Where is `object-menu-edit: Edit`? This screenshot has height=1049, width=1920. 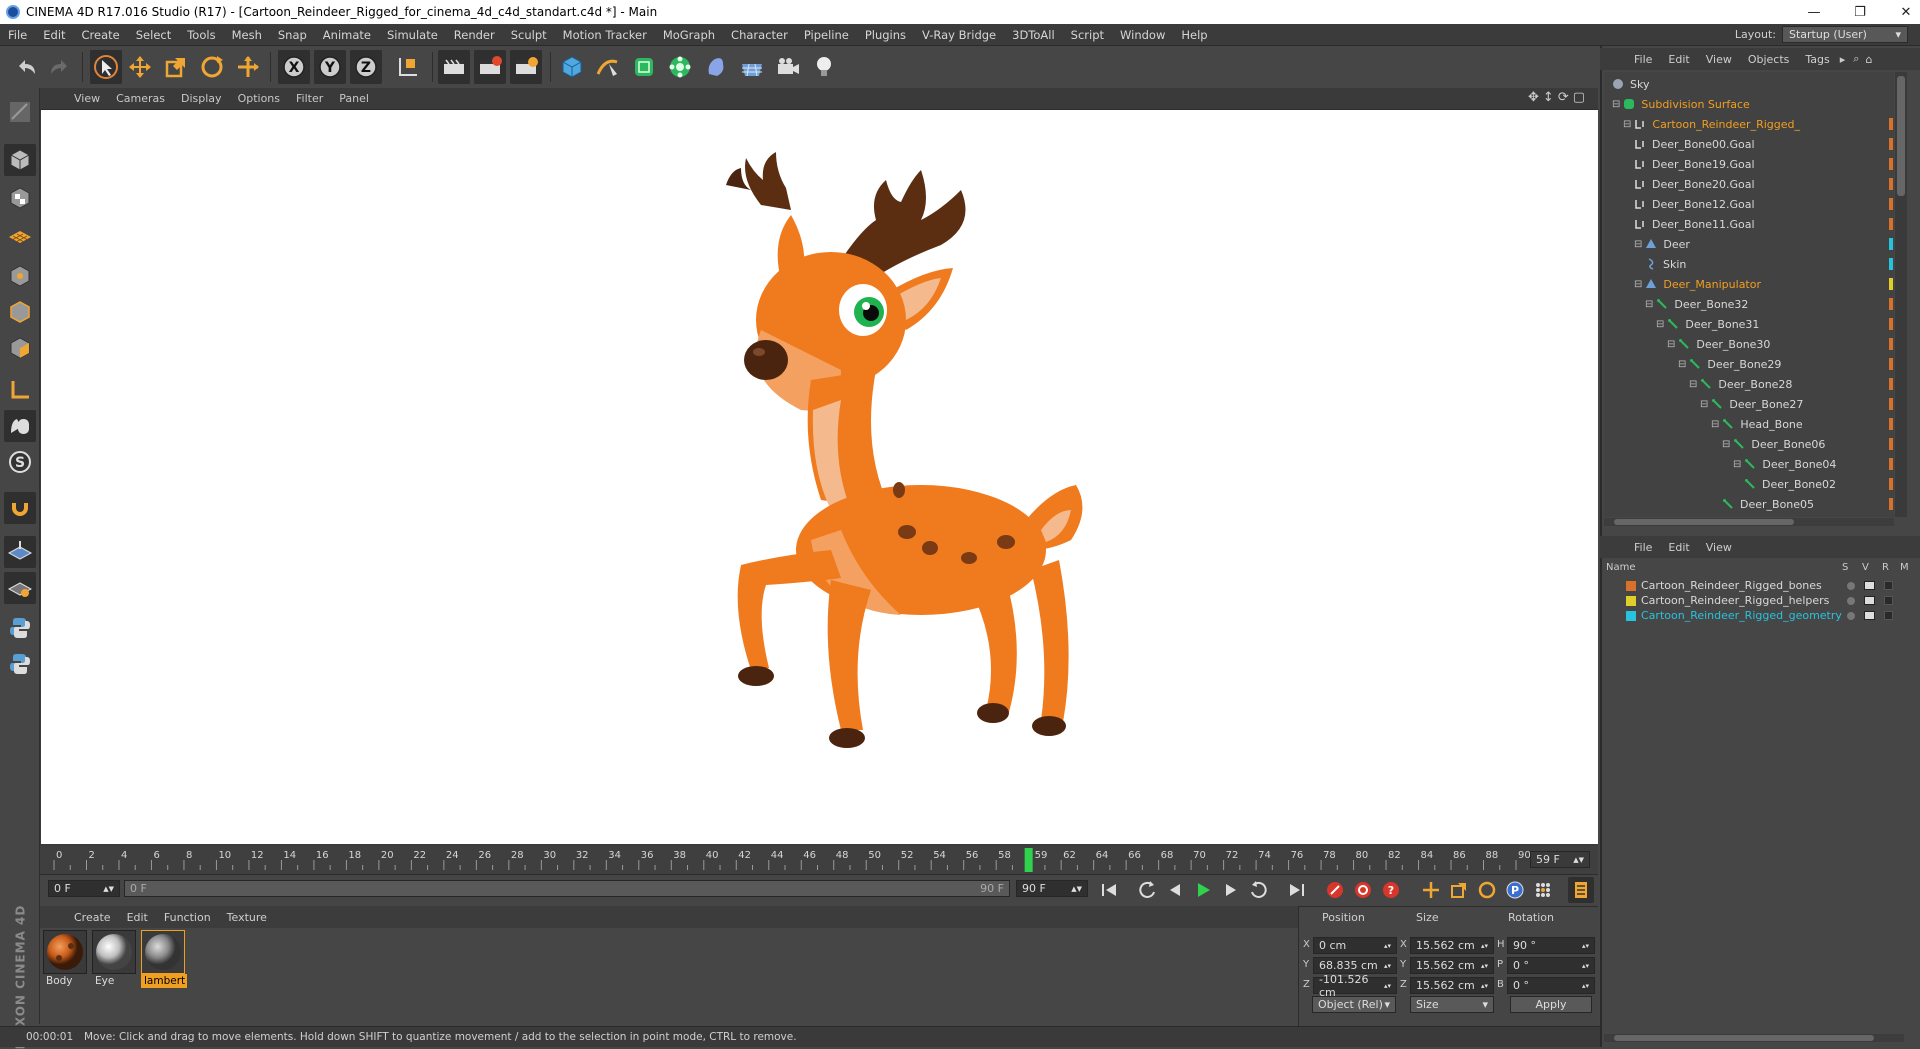
object-menu-edit: Edit is located at coordinates (1678, 59).